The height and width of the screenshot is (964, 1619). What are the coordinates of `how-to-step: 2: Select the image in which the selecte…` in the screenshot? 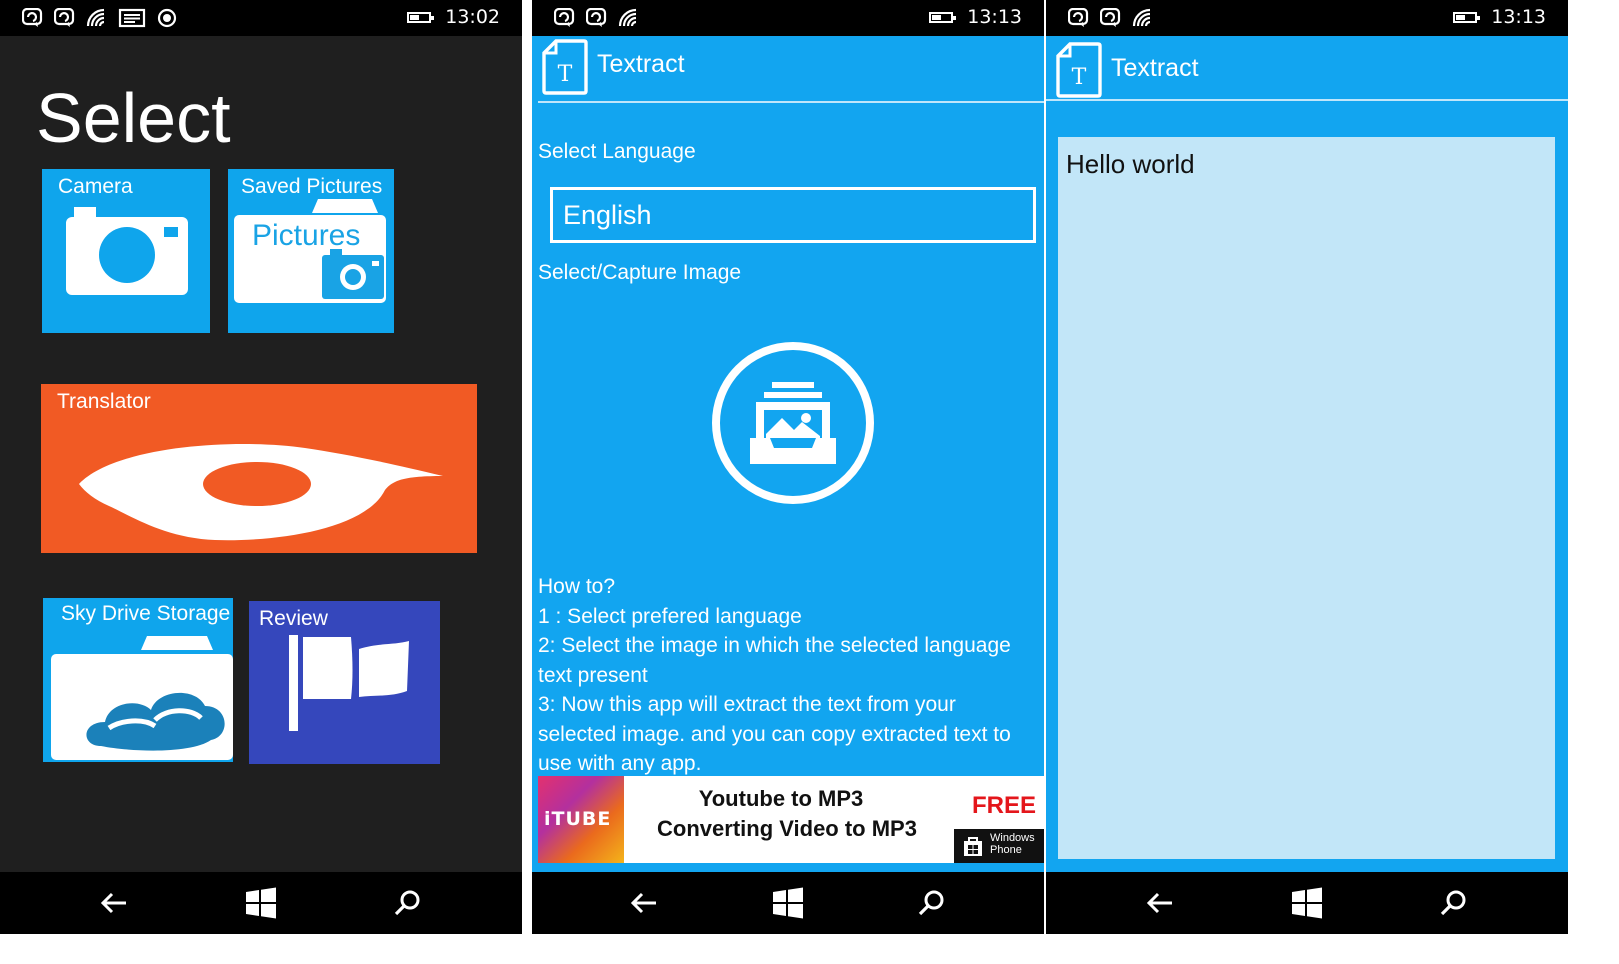 It's located at (774, 660).